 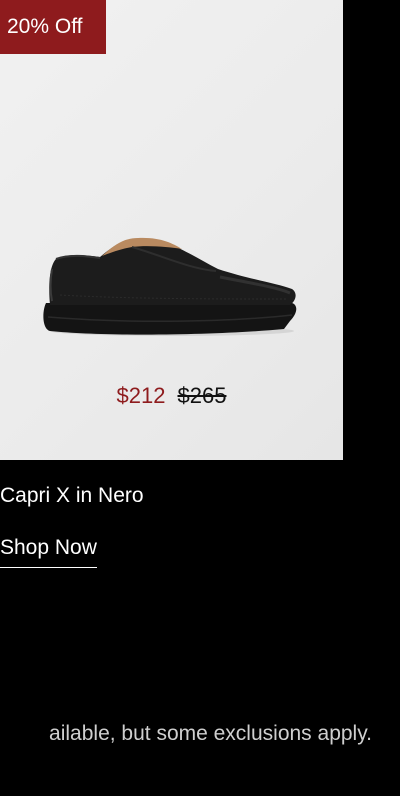 I want to click on original-price: $265, so click(x=202, y=395).